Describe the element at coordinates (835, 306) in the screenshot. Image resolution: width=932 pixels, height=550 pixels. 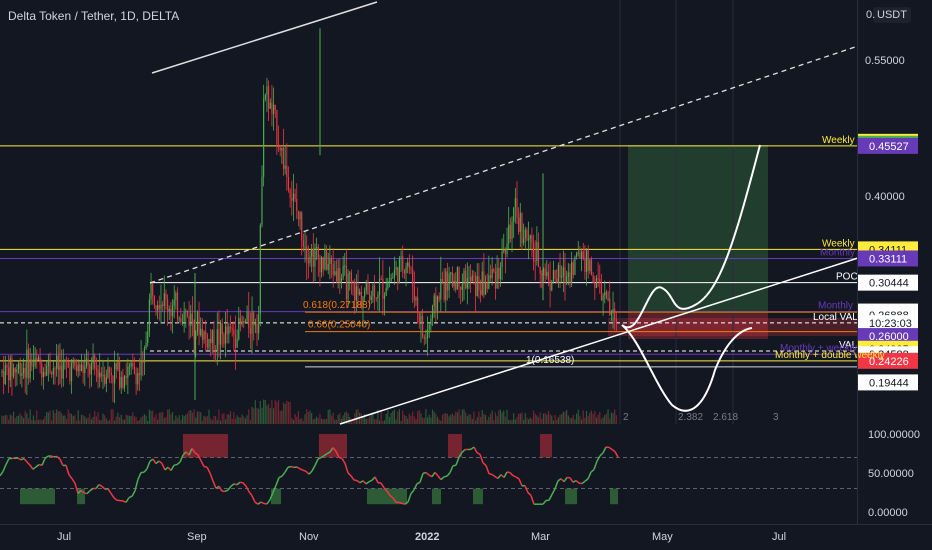
I see `level-label-4: Monthly` at that location.